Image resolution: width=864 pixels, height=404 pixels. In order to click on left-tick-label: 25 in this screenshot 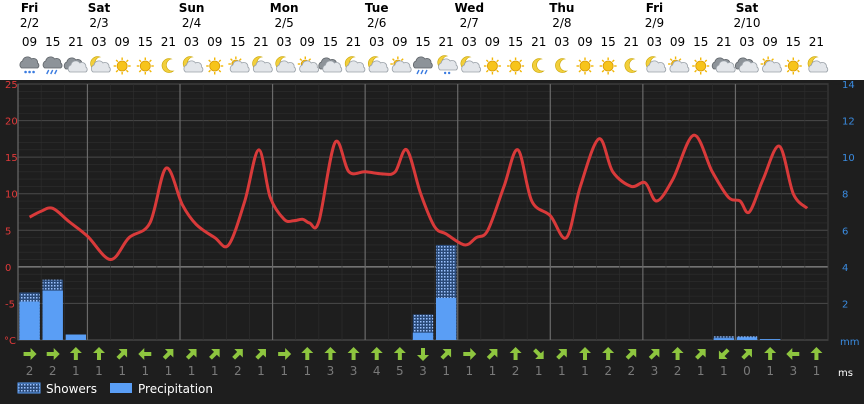, I will do `click(11, 85)`.